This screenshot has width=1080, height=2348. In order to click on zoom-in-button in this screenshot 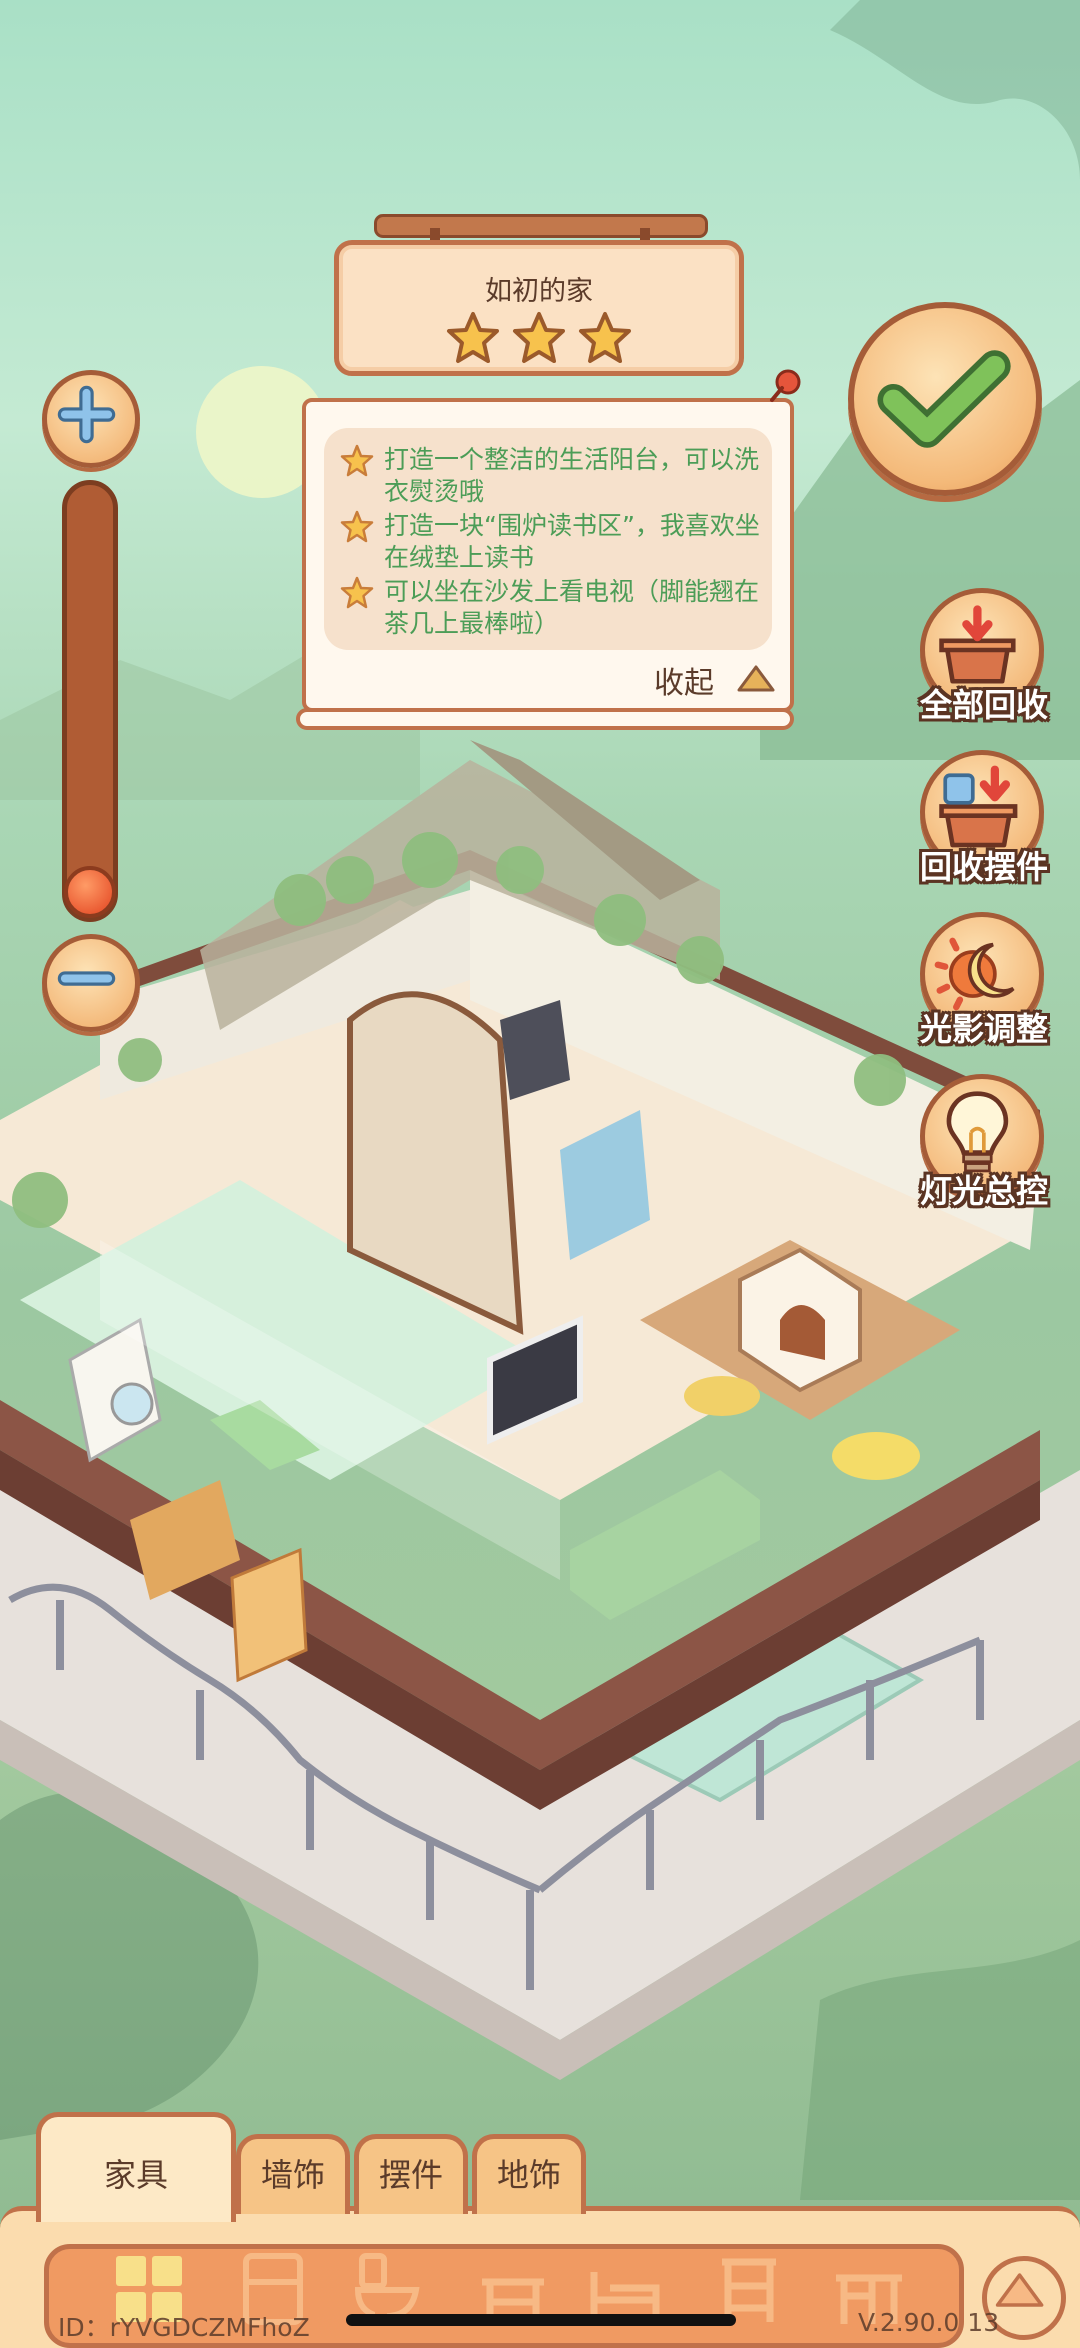, I will do `click(91, 419)`.